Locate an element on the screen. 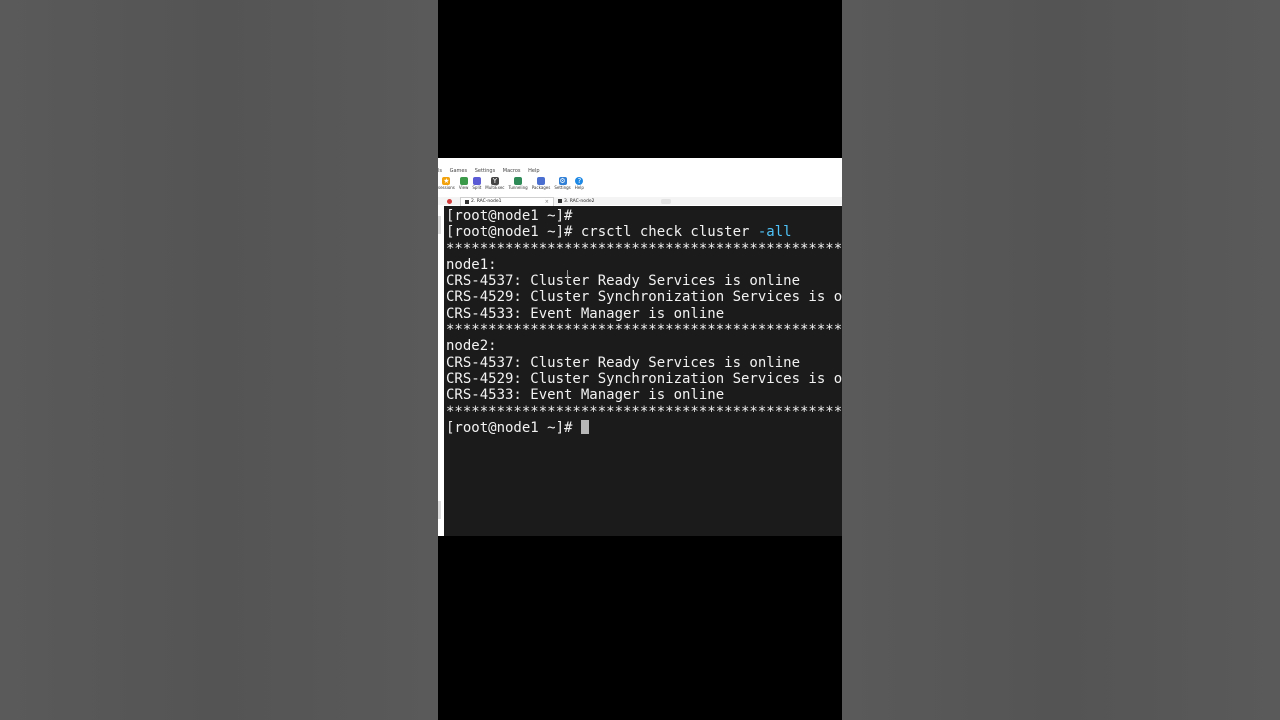 The image size is (1280, 720). packages-icon is located at coordinates (541, 181).